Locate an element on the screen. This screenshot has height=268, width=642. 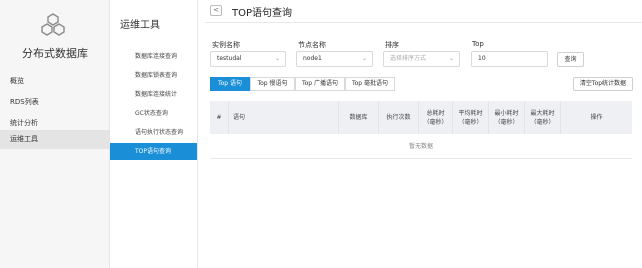
column-header-index: # is located at coordinates (219, 117).